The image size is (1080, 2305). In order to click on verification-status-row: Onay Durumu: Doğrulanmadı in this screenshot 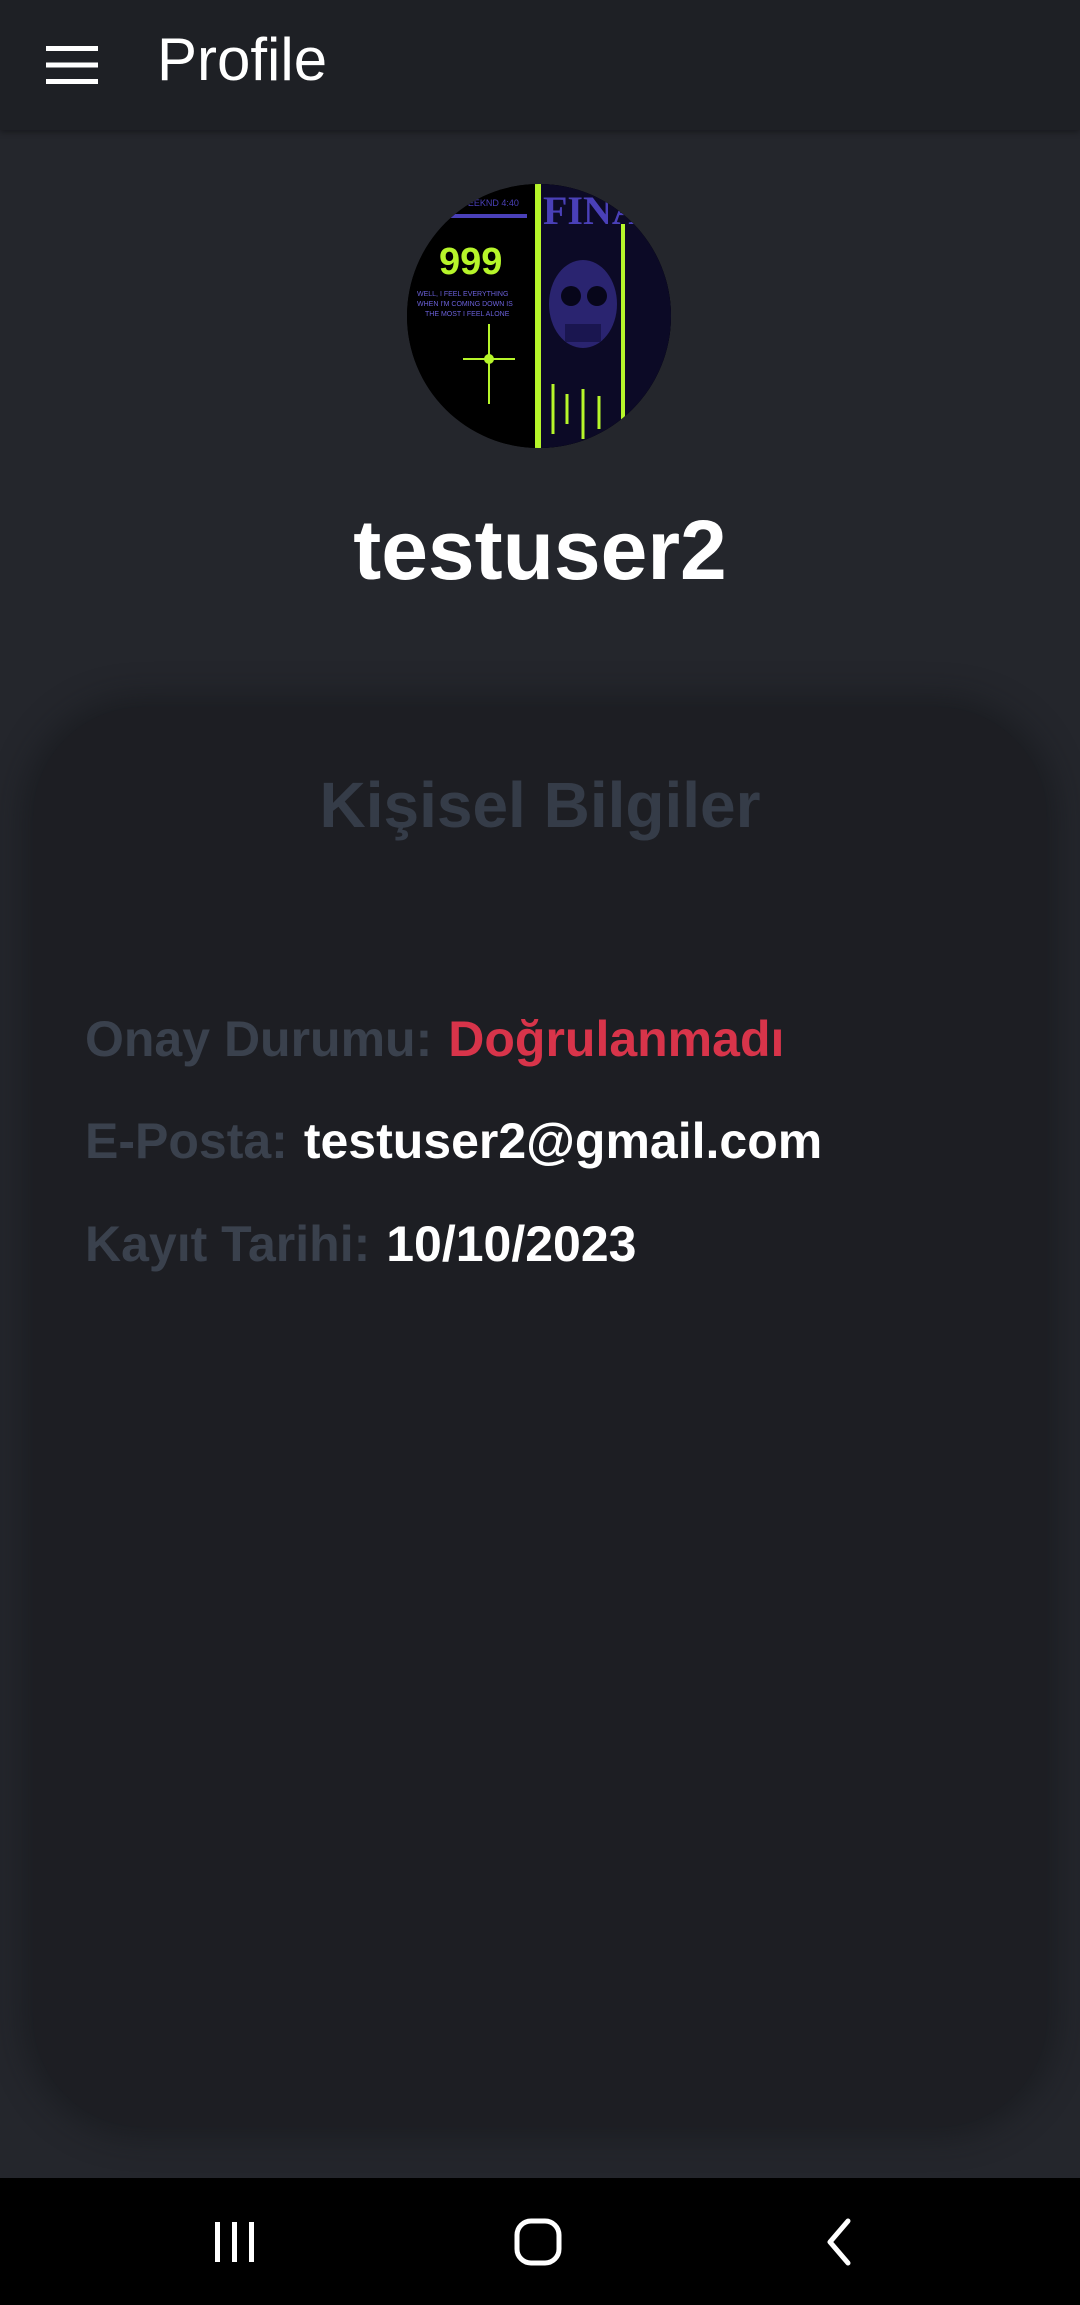, I will do `click(434, 1039)`.